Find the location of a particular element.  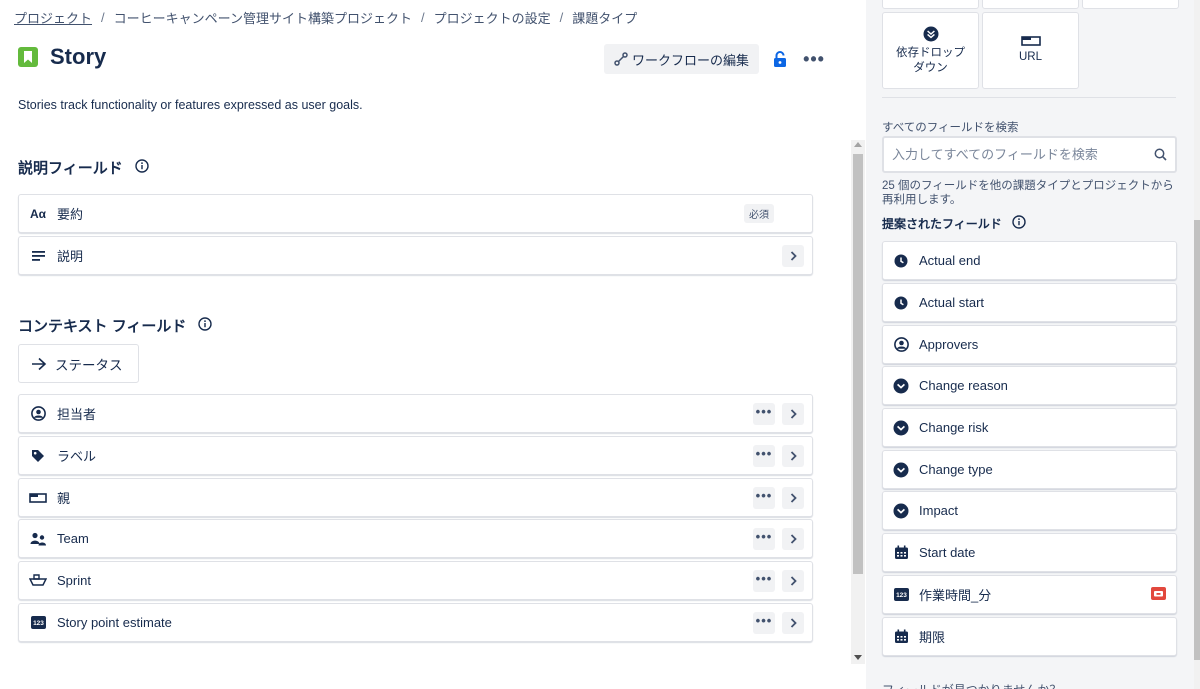

suggested-field-start-date: Start date is located at coordinates (1029, 552).